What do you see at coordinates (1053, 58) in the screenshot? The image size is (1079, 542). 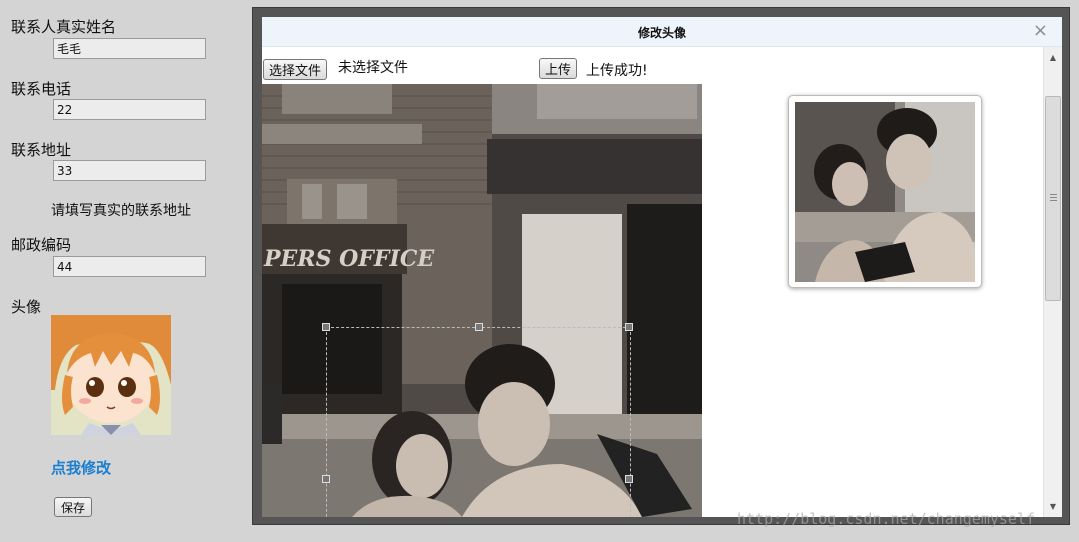 I see `scroll-up-icon: ▲` at bounding box center [1053, 58].